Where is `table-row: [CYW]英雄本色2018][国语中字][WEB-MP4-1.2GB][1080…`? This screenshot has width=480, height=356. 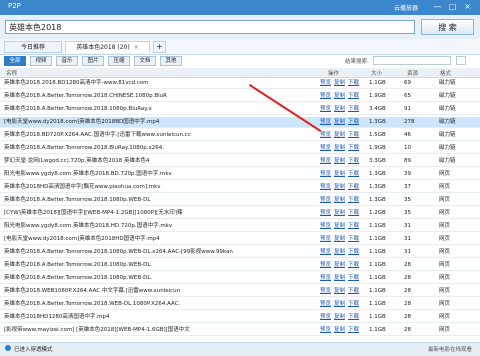
table-row: [CYW]英雄本色2018][国语中字][WEB-MP4-1.2GB][1080… is located at coordinates (240, 213).